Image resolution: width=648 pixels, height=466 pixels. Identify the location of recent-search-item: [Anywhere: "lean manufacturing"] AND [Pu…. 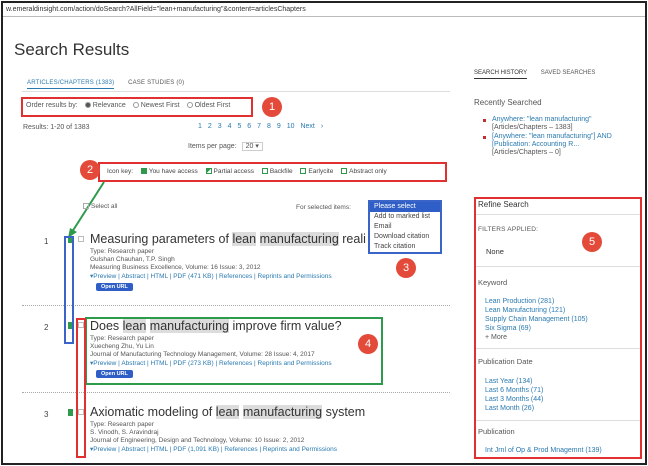
(565, 145).